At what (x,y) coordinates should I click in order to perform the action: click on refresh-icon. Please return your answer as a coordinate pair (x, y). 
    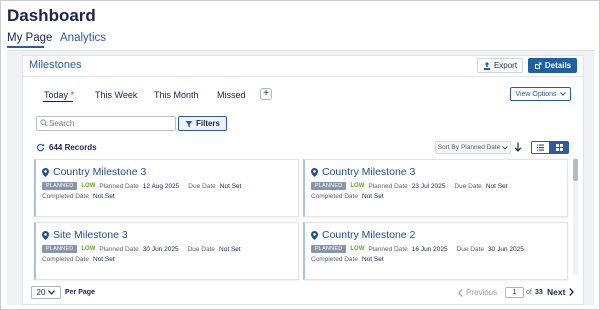
    Looking at the image, I should click on (40, 147).